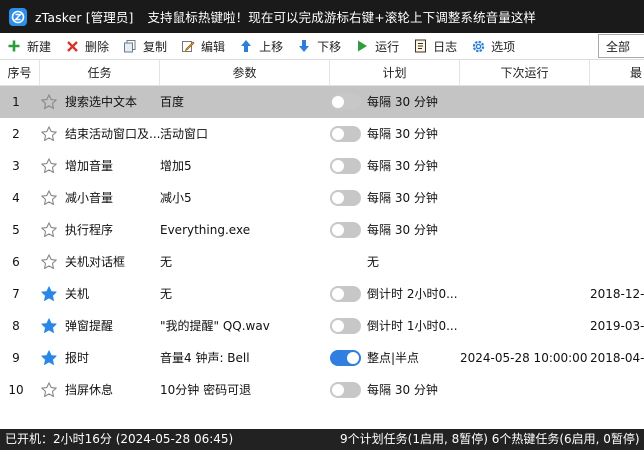  Describe the element at coordinates (16, 294) in the screenshot. I see `row-index: 7` at that location.